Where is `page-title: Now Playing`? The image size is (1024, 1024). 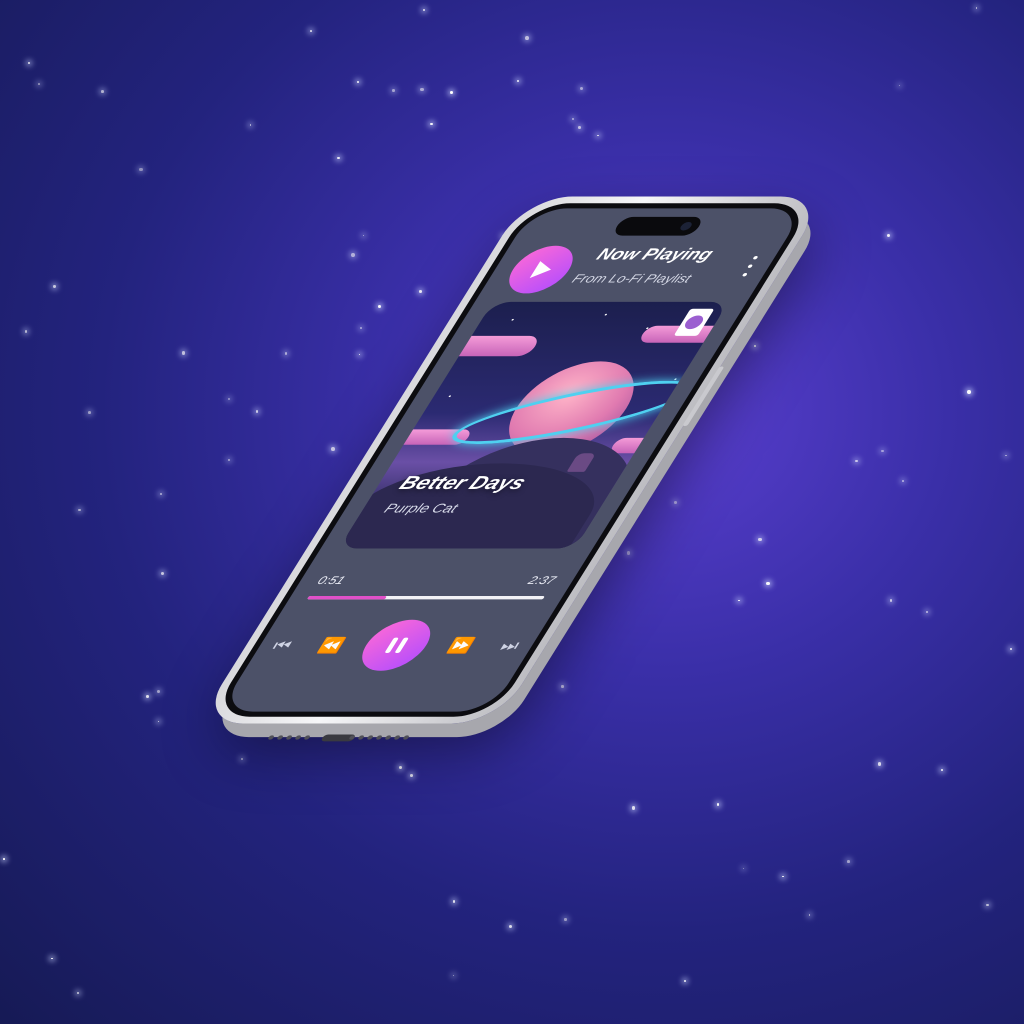
page-title: Now Playing is located at coordinates (654, 254).